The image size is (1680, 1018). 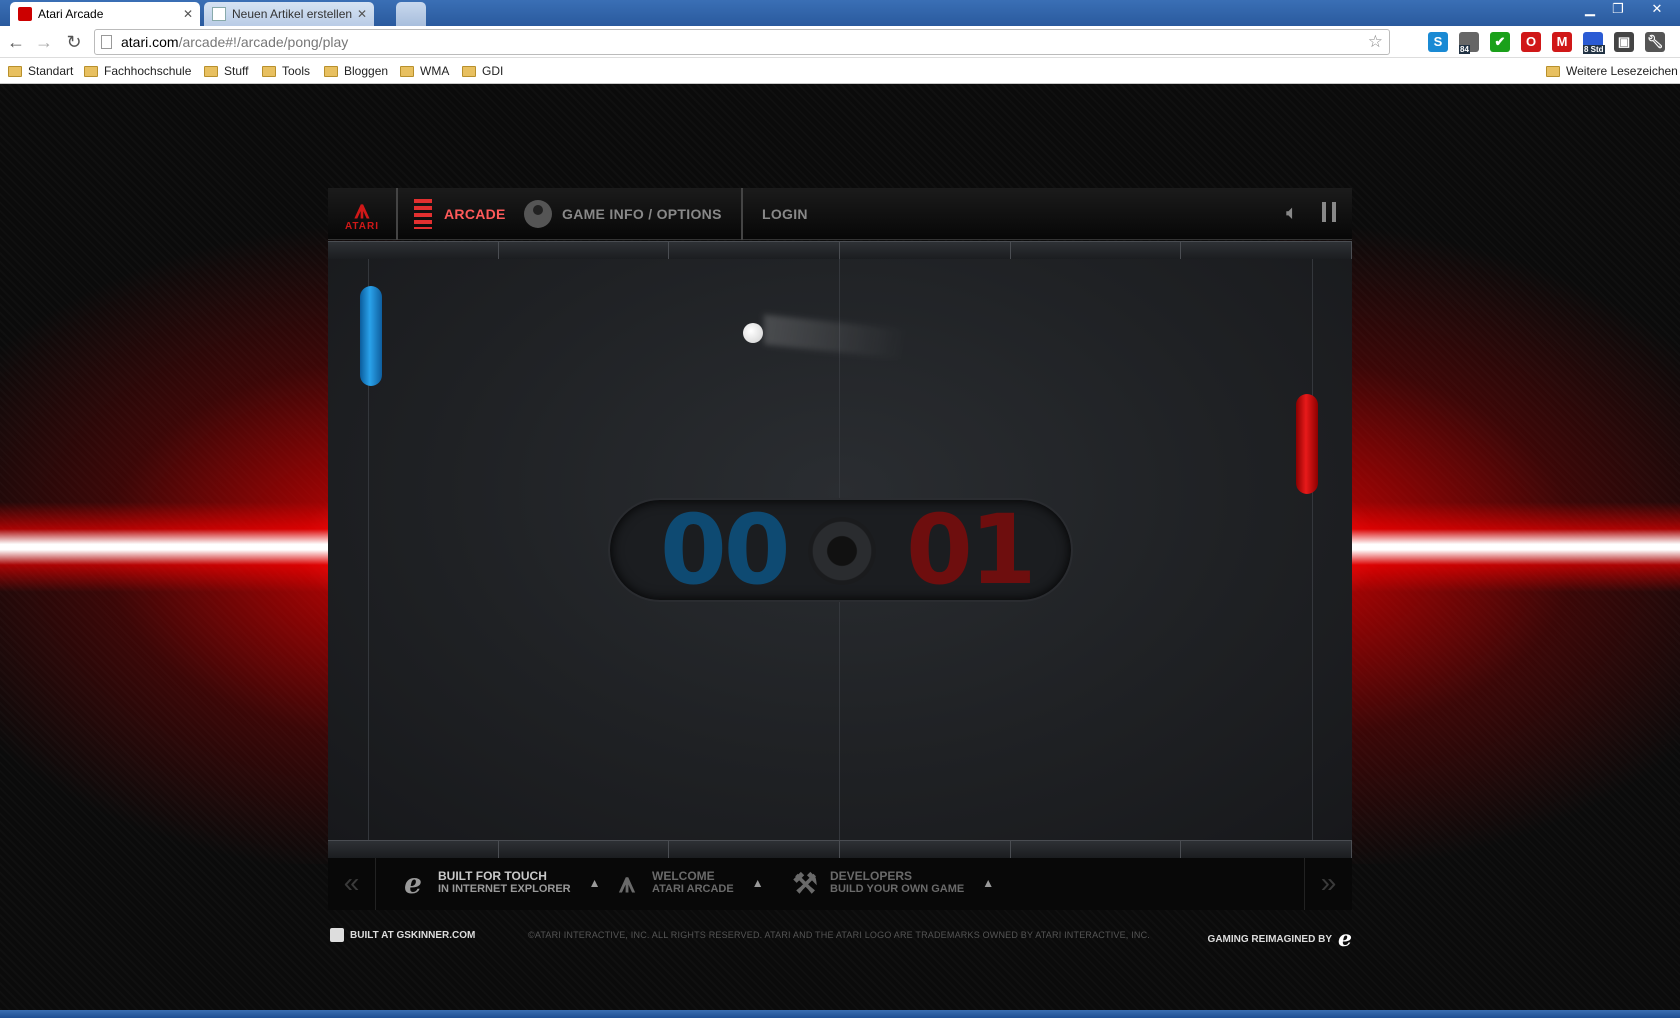 What do you see at coordinates (1375, 42) in the screenshot?
I see `bookmark-star-icon: ☆` at bounding box center [1375, 42].